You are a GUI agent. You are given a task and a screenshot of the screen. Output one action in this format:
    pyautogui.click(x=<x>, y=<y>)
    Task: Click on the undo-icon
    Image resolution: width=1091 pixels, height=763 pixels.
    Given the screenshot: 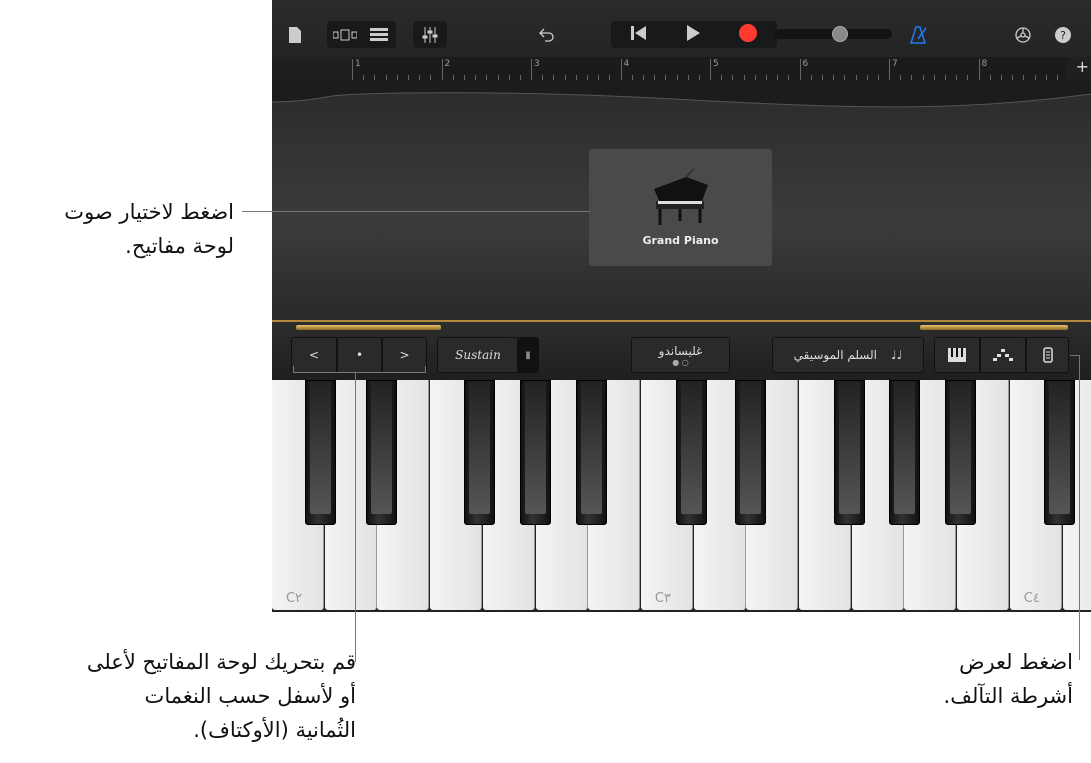 What is the action you would take?
    pyautogui.click(x=547, y=34)
    